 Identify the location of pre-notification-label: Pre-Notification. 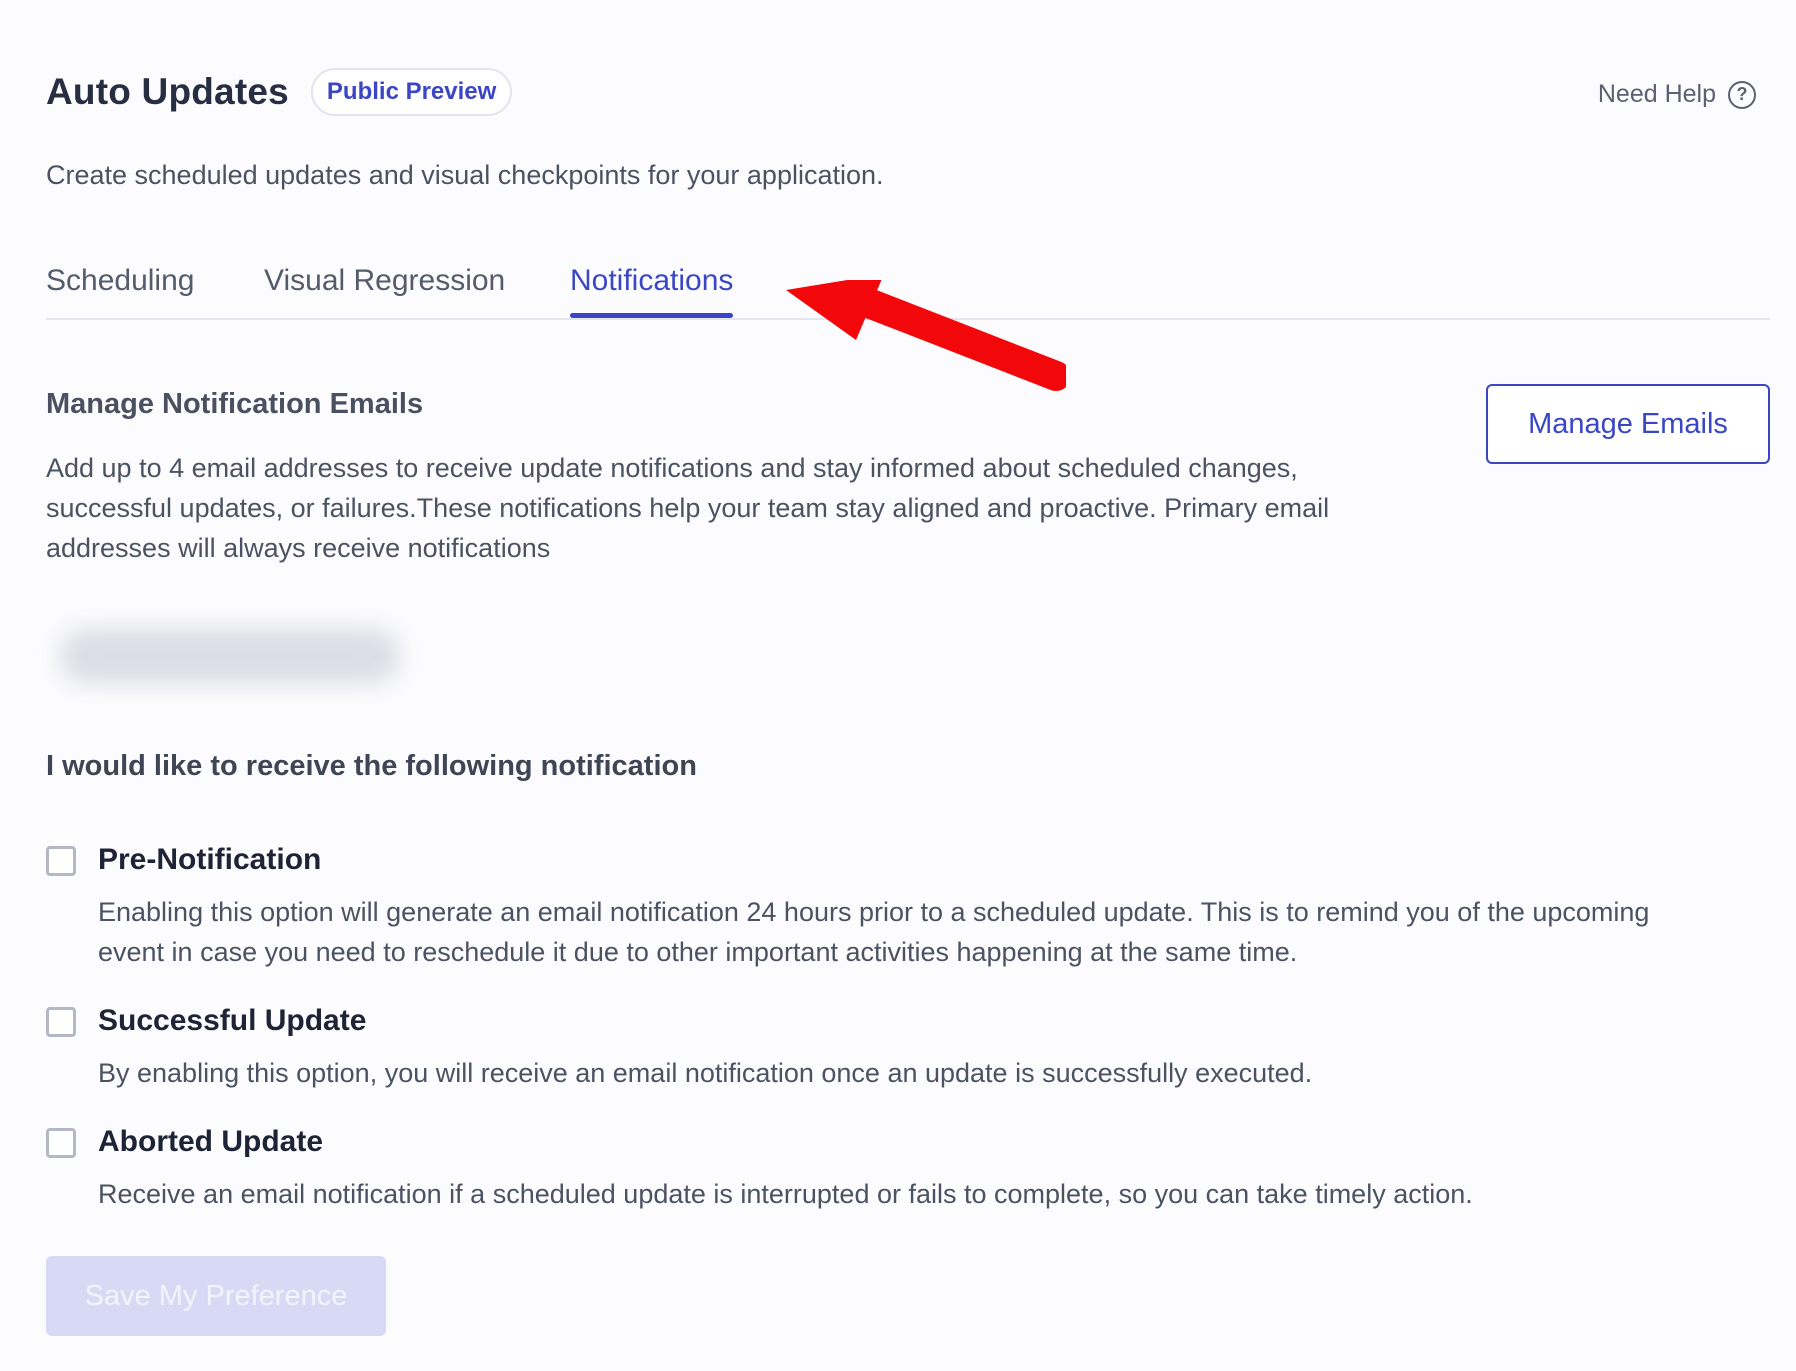
(210, 859).